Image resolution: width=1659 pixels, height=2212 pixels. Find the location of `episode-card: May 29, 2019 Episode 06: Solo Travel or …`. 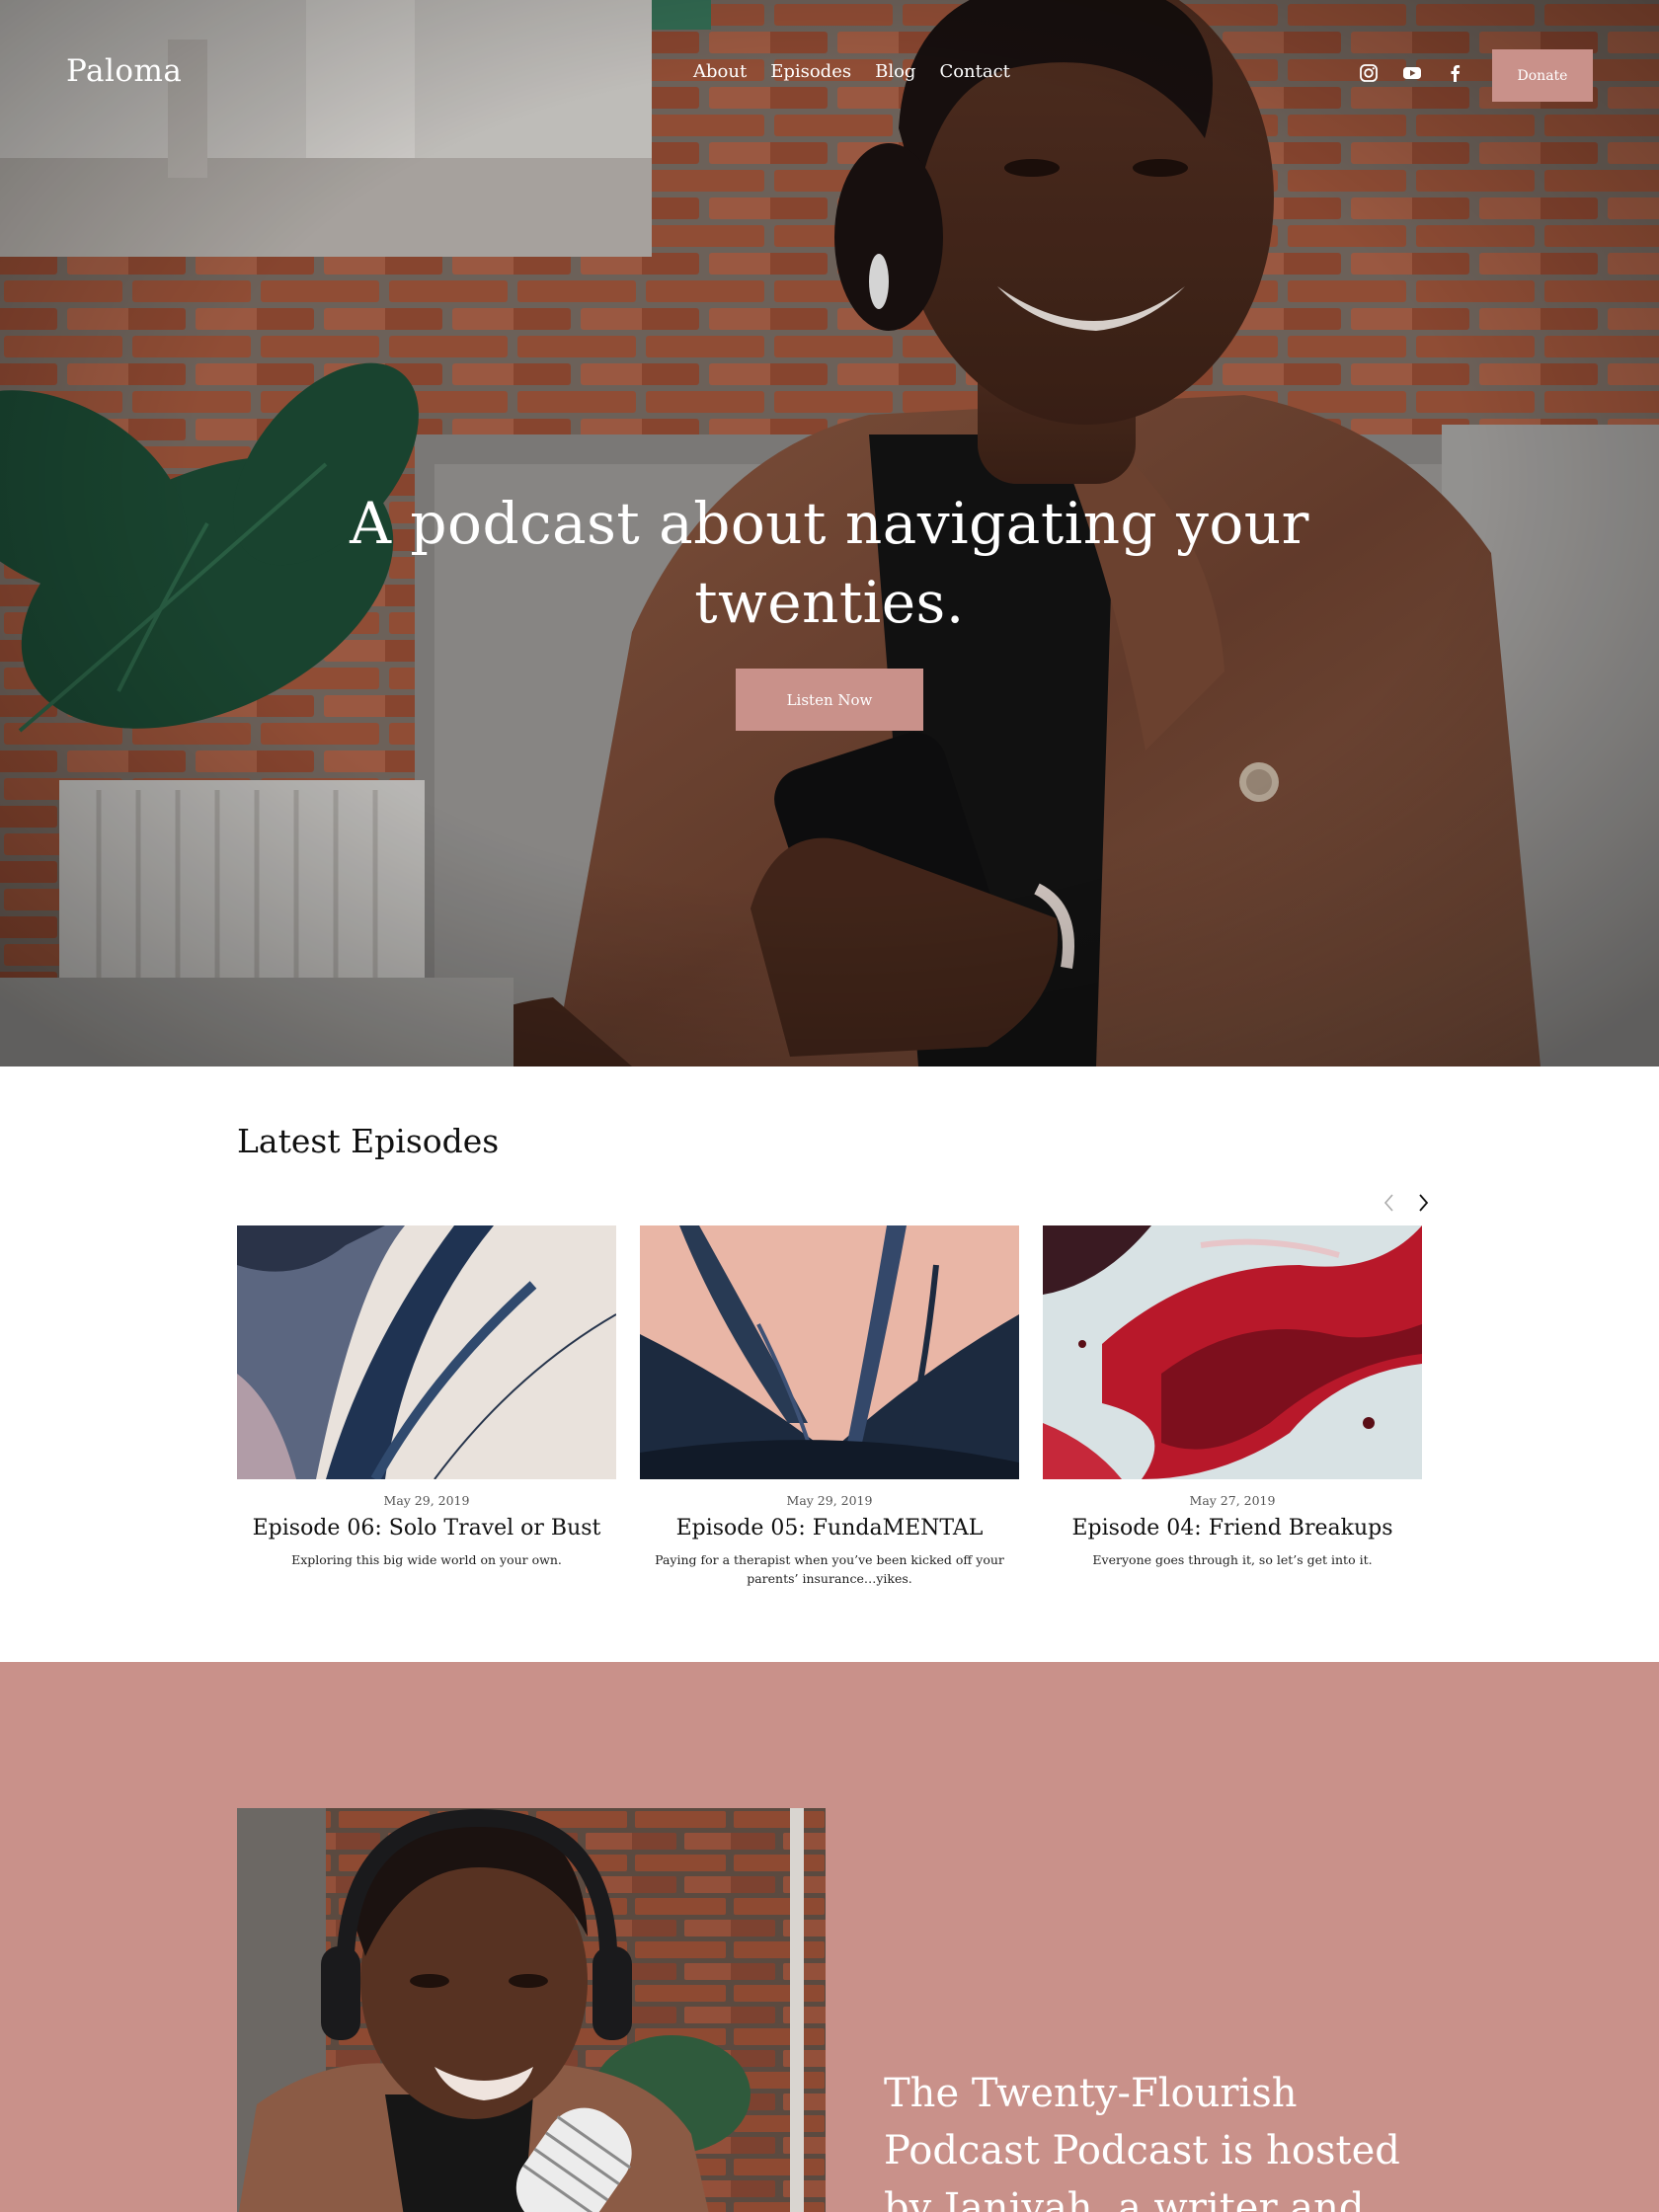

episode-card: May 29, 2019 Episode 06: Solo Travel or … is located at coordinates (427, 1397).